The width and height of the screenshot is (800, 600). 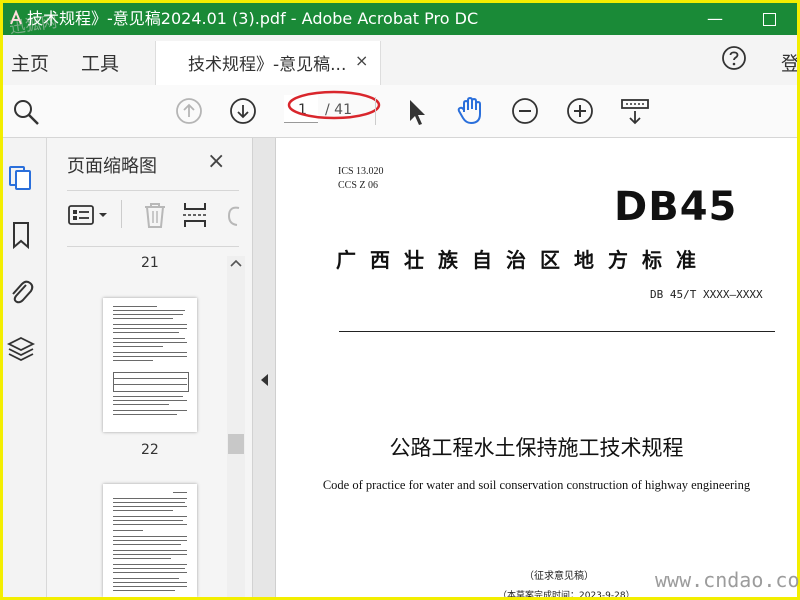 What do you see at coordinates (789, 62) in the screenshot?
I see `login-button: 登` at bounding box center [789, 62].